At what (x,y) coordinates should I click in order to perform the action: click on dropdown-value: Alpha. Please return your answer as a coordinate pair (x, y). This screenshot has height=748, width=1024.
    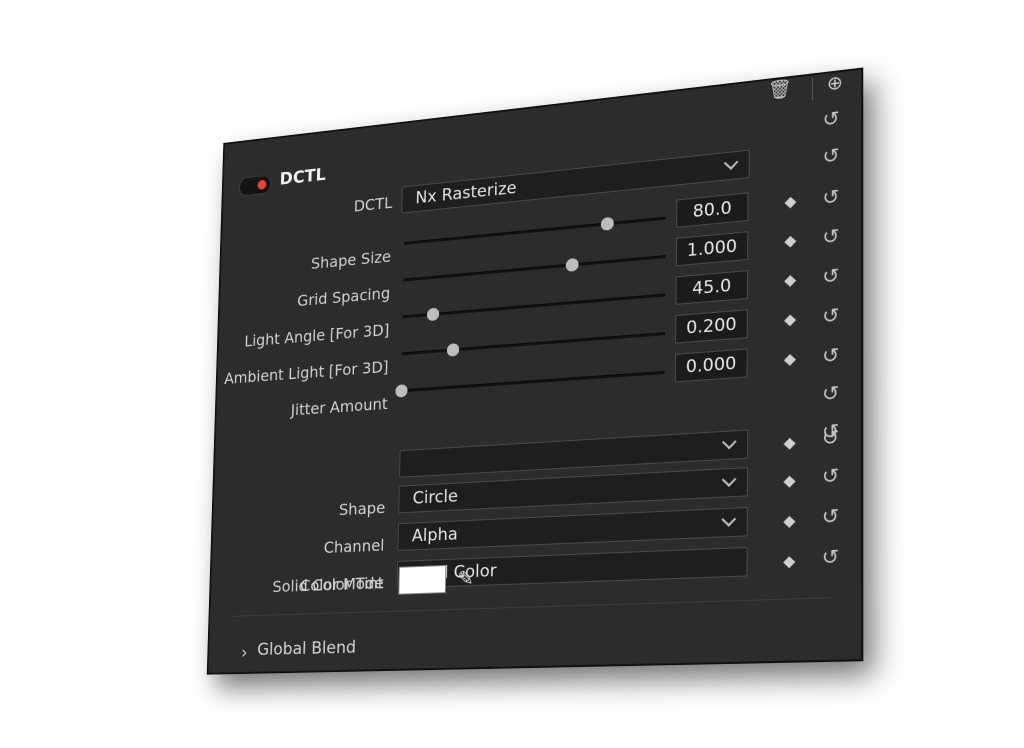
    Looking at the image, I should click on (435, 535).